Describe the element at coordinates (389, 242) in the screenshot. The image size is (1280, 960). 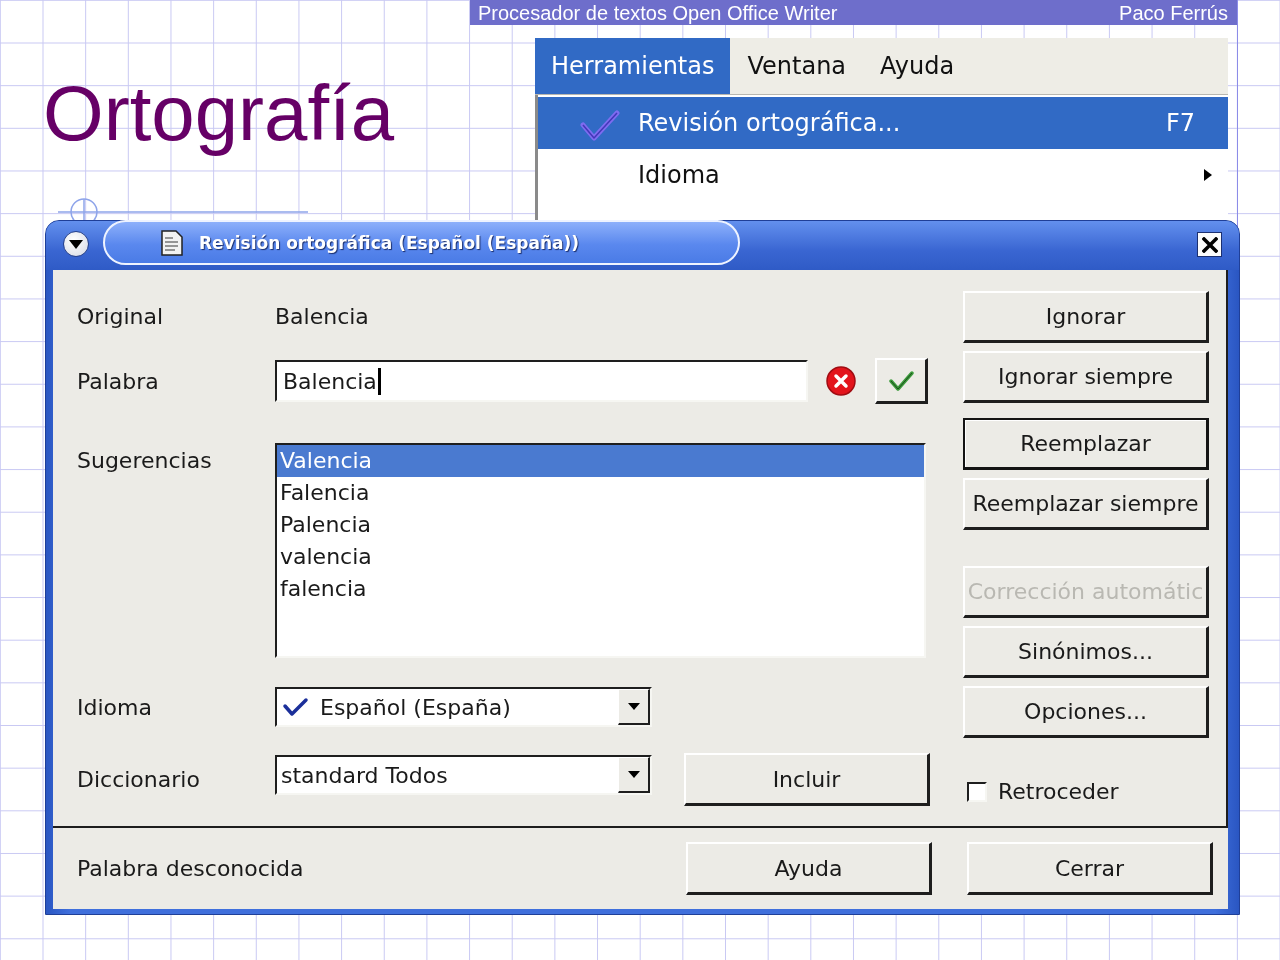
I see `dialog-title: Revisión ortográfica (Español (España))` at that location.